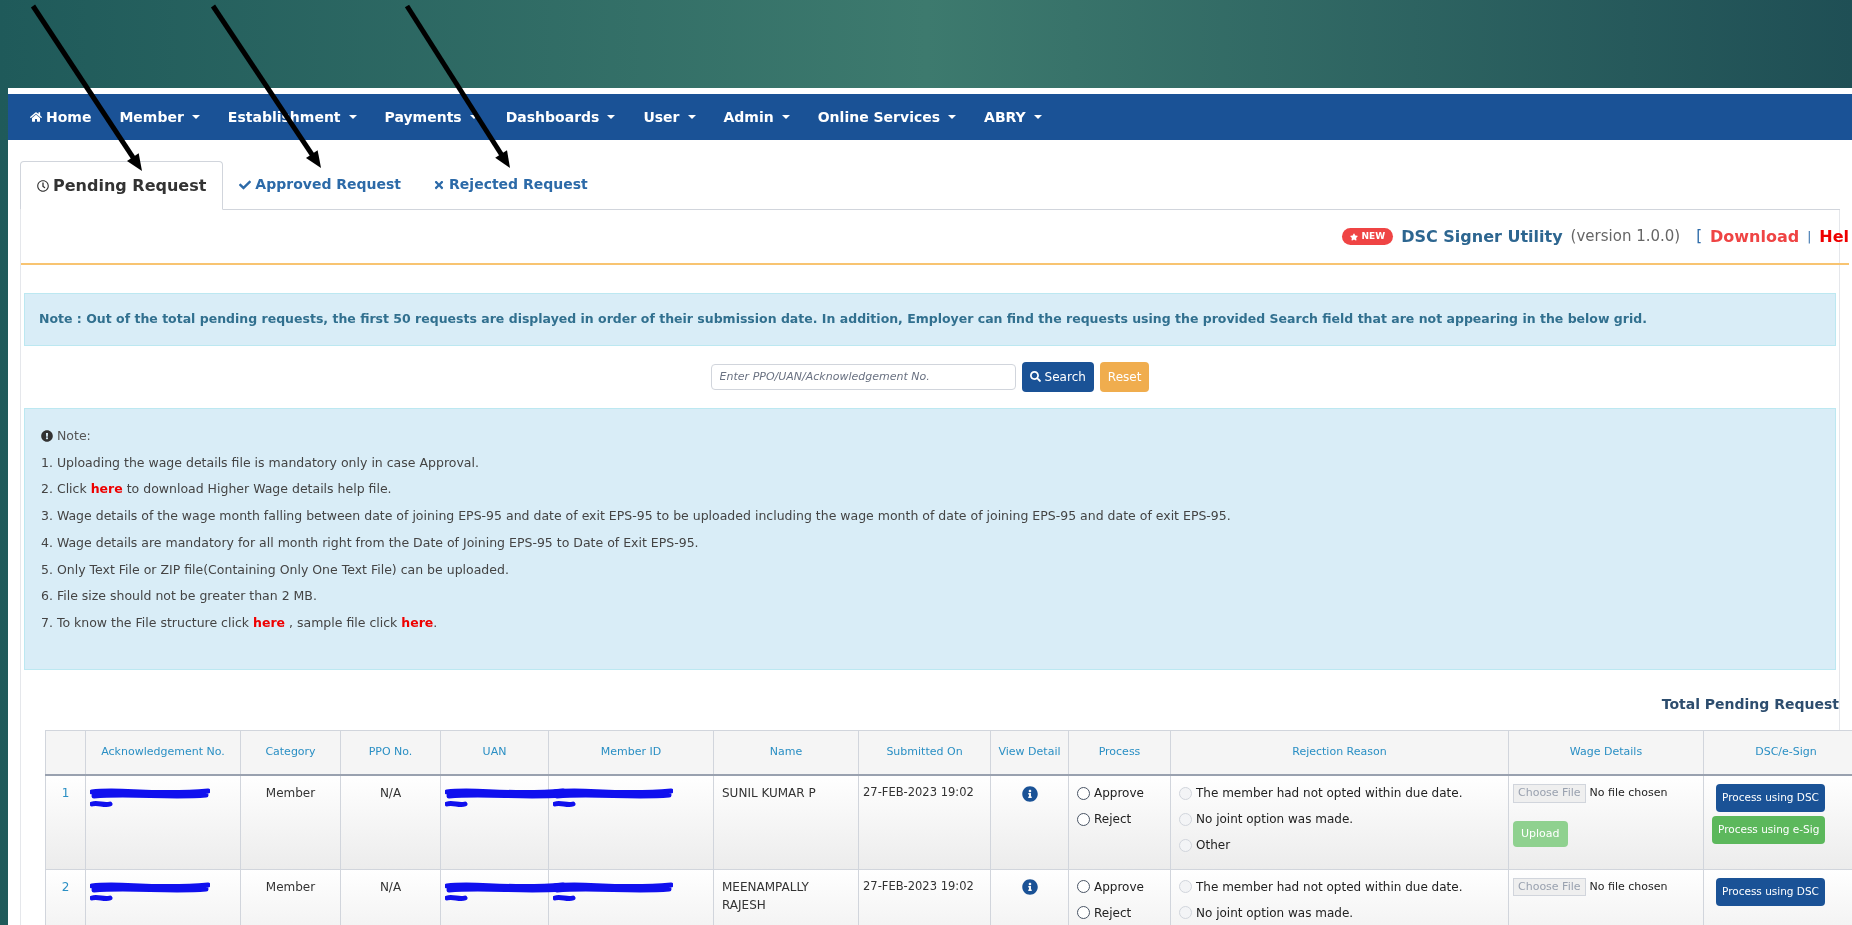  What do you see at coordinates (61, 117) in the screenshot?
I see `nav-menu-item: Home` at bounding box center [61, 117].